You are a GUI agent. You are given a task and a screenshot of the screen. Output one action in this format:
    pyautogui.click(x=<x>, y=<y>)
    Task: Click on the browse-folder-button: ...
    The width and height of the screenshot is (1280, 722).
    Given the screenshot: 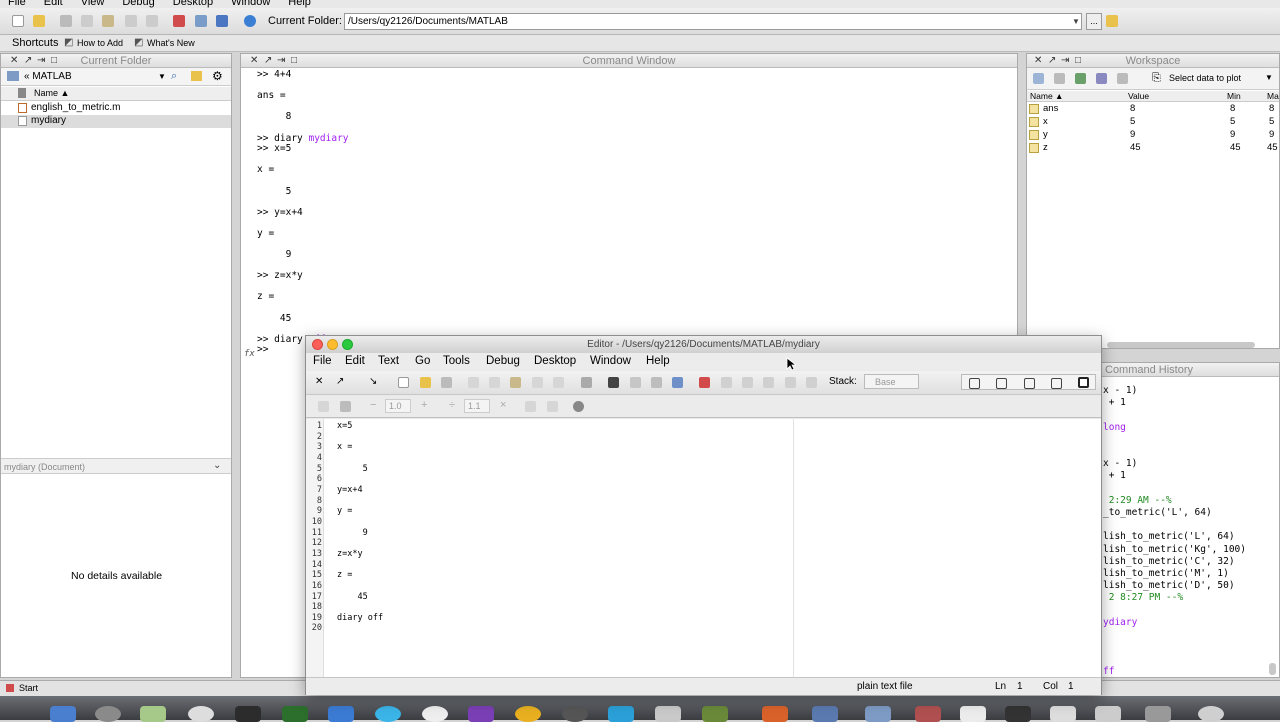 What is the action you would take?
    pyautogui.click(x=1094, y=21)
    